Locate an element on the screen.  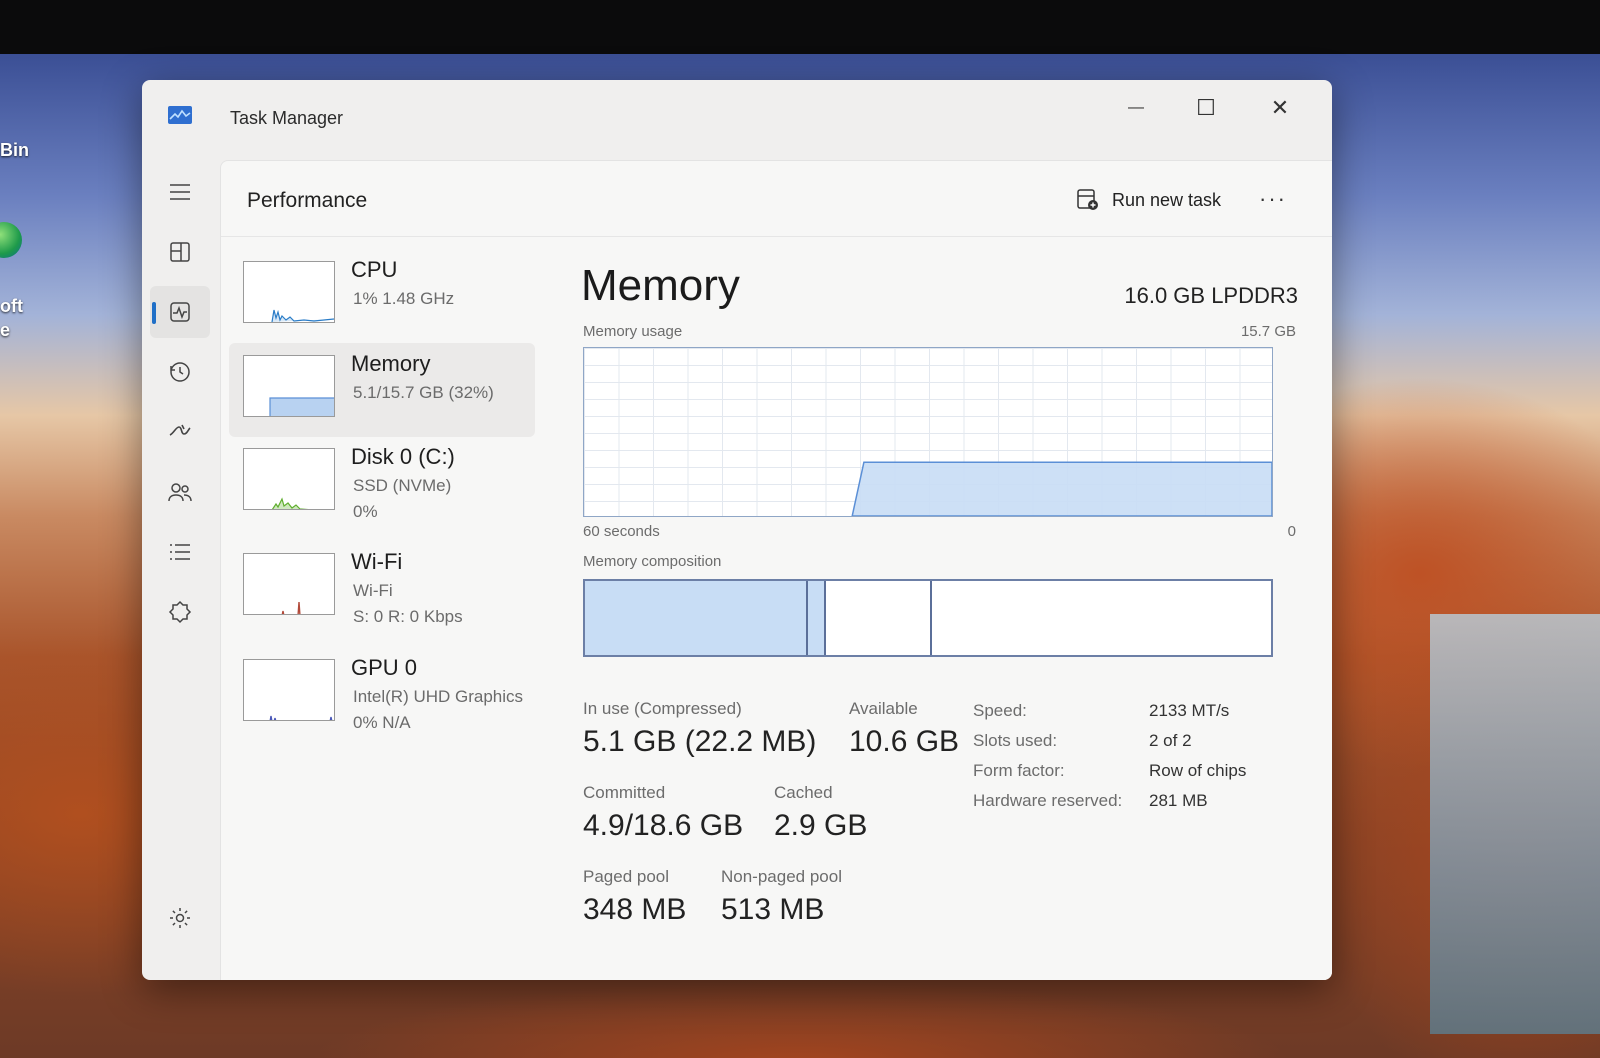
device-name: Wi-Fi is located at coordinates (377, 561).